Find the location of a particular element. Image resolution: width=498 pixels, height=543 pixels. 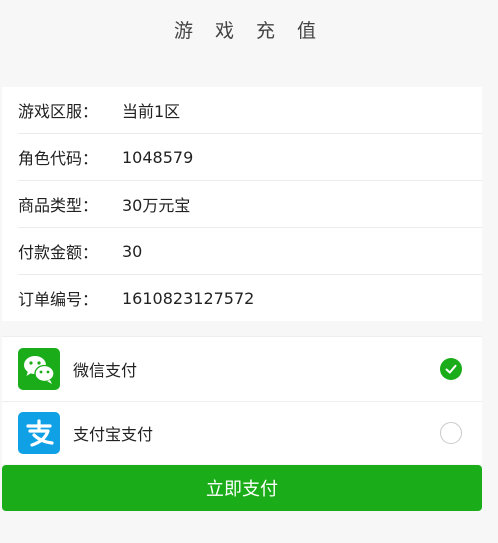

order-info-row-role: 角色代码： 1048579 is located at coordinates (250, 157).